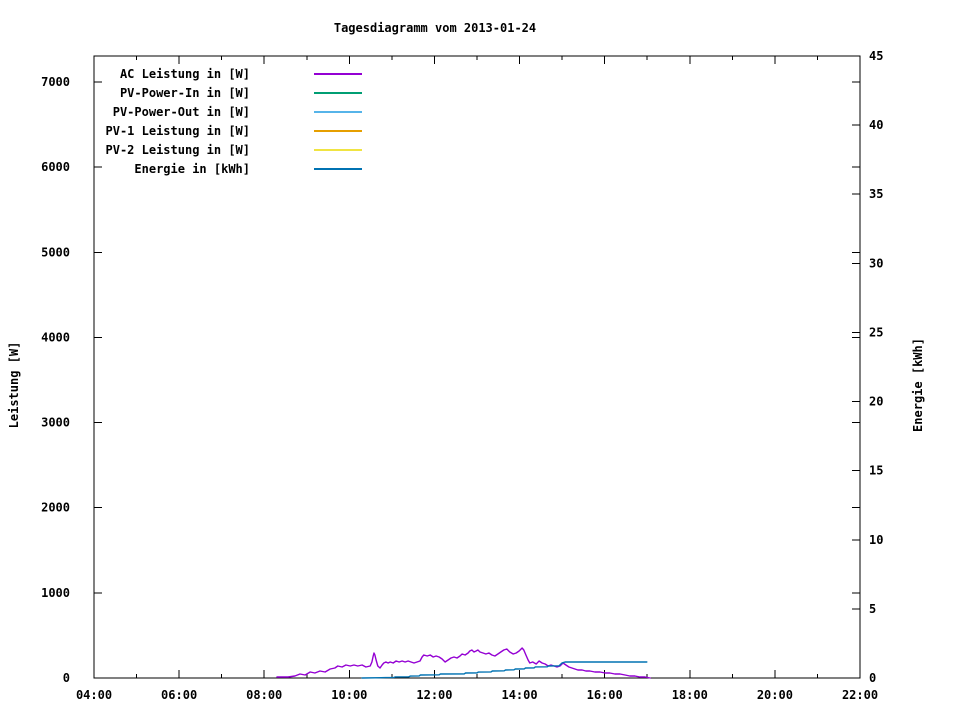  Describe the element at coordinates (876, 194) in the screenshot. I see `y2-tick-label: 35` at that location.